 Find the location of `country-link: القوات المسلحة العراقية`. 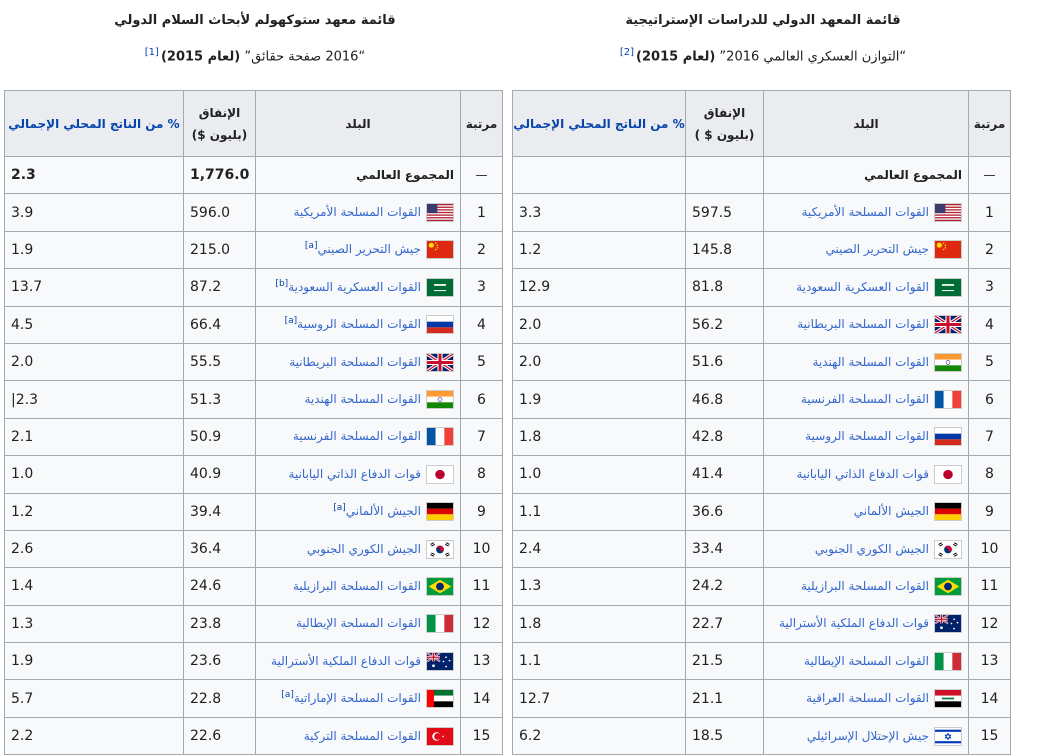

country-link: القوات المسلحة العراقية is located at coordinates (867, 698).